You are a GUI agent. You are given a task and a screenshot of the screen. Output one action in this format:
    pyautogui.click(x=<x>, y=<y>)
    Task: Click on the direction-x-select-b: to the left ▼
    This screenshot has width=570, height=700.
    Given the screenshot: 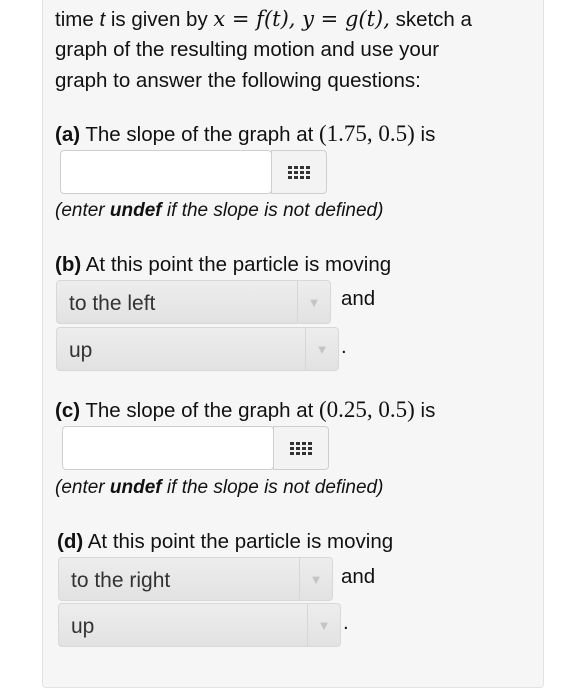 What is the action you would take?
    pyautogui.click(x=193, y=302)
    